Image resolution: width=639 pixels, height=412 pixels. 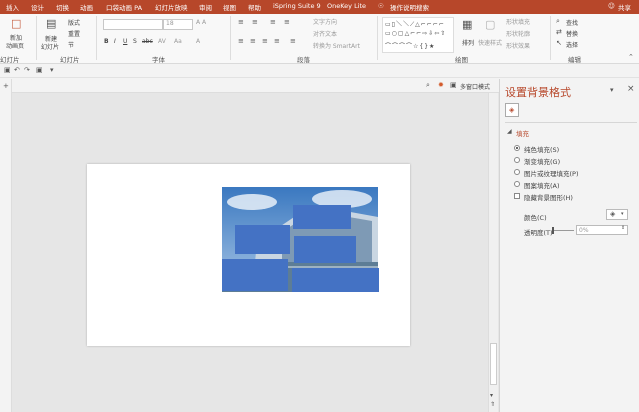 I want to click on collapse-ribbon-icon: ⌃, so click(x=631, y=57).